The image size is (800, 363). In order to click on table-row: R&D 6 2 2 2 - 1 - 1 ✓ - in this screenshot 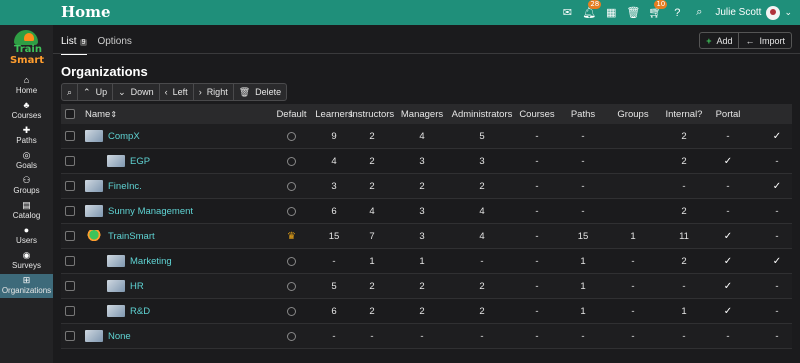, I will do `click(426, 311)`.